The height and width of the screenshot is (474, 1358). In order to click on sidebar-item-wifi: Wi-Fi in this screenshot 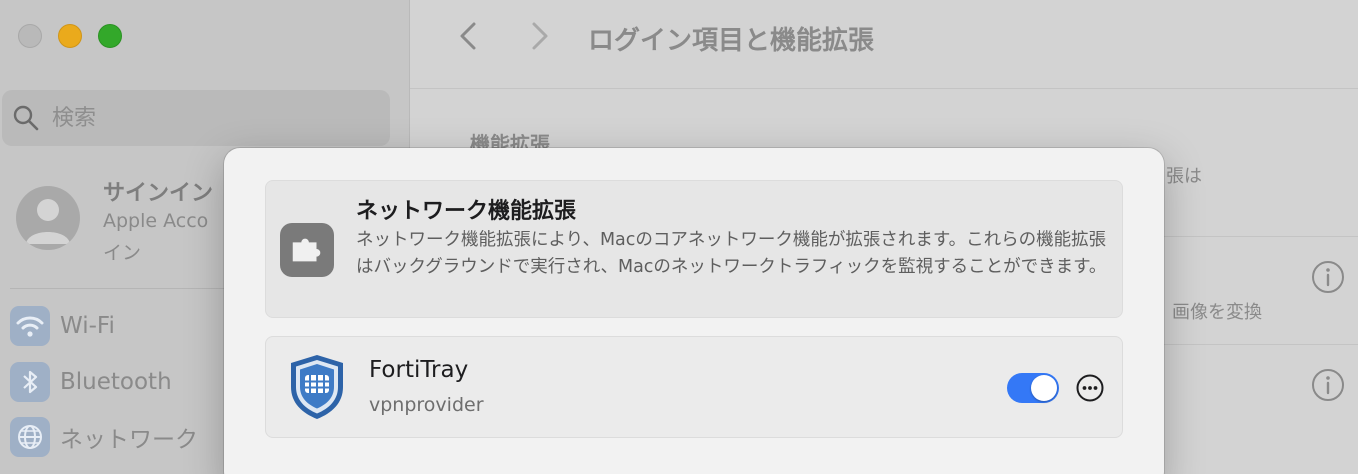, I will do `click(62, 326)`.